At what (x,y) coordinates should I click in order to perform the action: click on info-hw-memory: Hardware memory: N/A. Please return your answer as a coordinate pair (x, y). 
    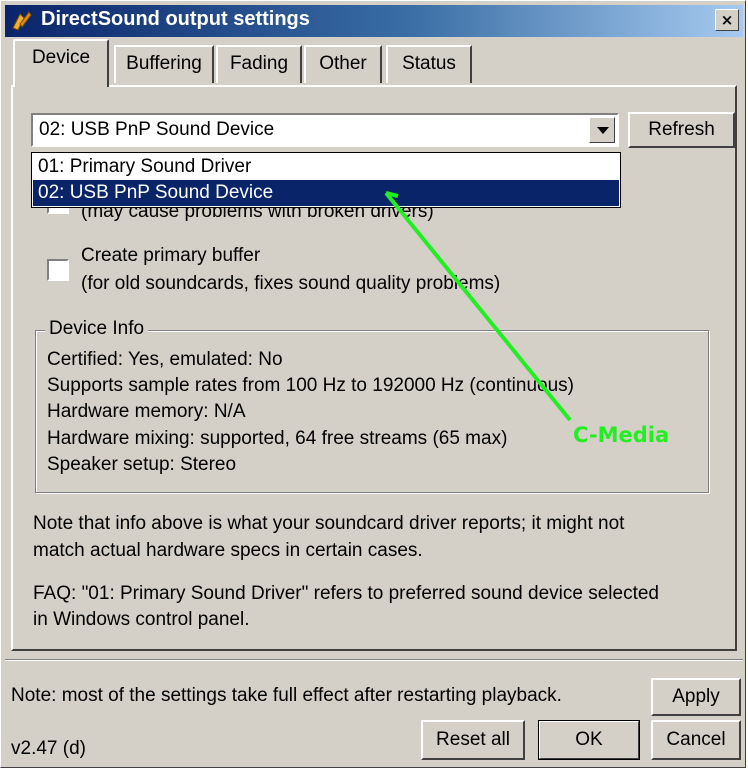
    Looking at the image, I should click on (146, 411).